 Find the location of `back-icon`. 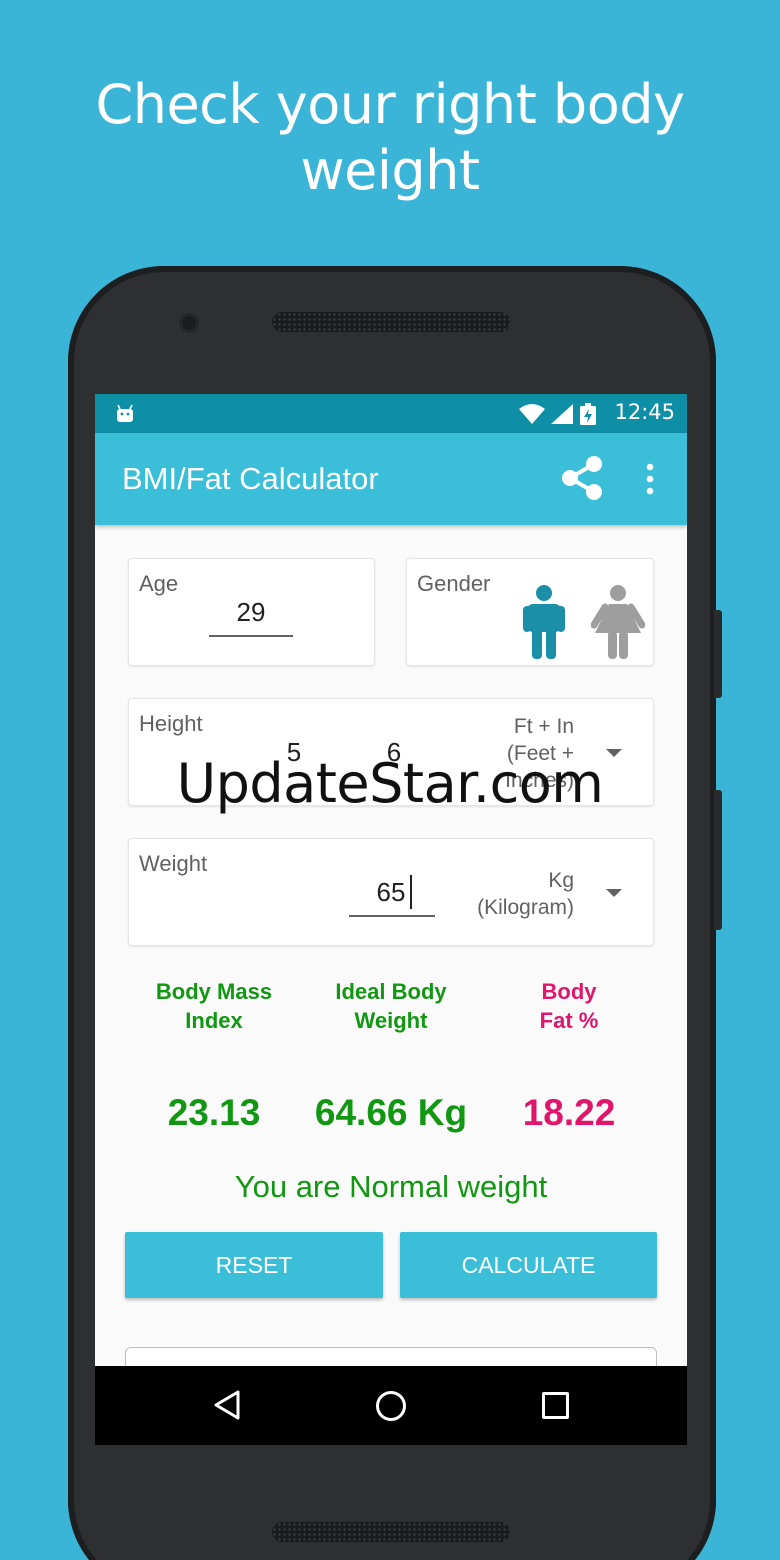

back-icon is located at coordinates (227, 1405).